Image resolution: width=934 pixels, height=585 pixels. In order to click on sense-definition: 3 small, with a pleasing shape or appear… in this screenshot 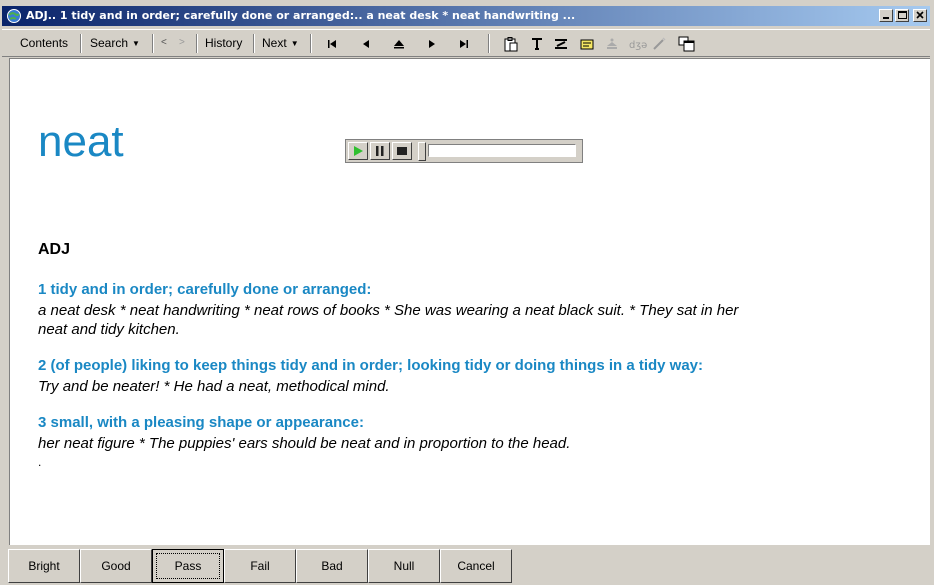, I will do `click(201, 422)`.